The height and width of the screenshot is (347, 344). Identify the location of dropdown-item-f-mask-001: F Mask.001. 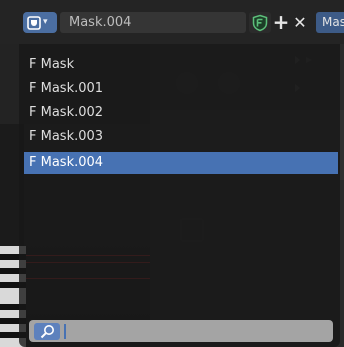
(181, 89).